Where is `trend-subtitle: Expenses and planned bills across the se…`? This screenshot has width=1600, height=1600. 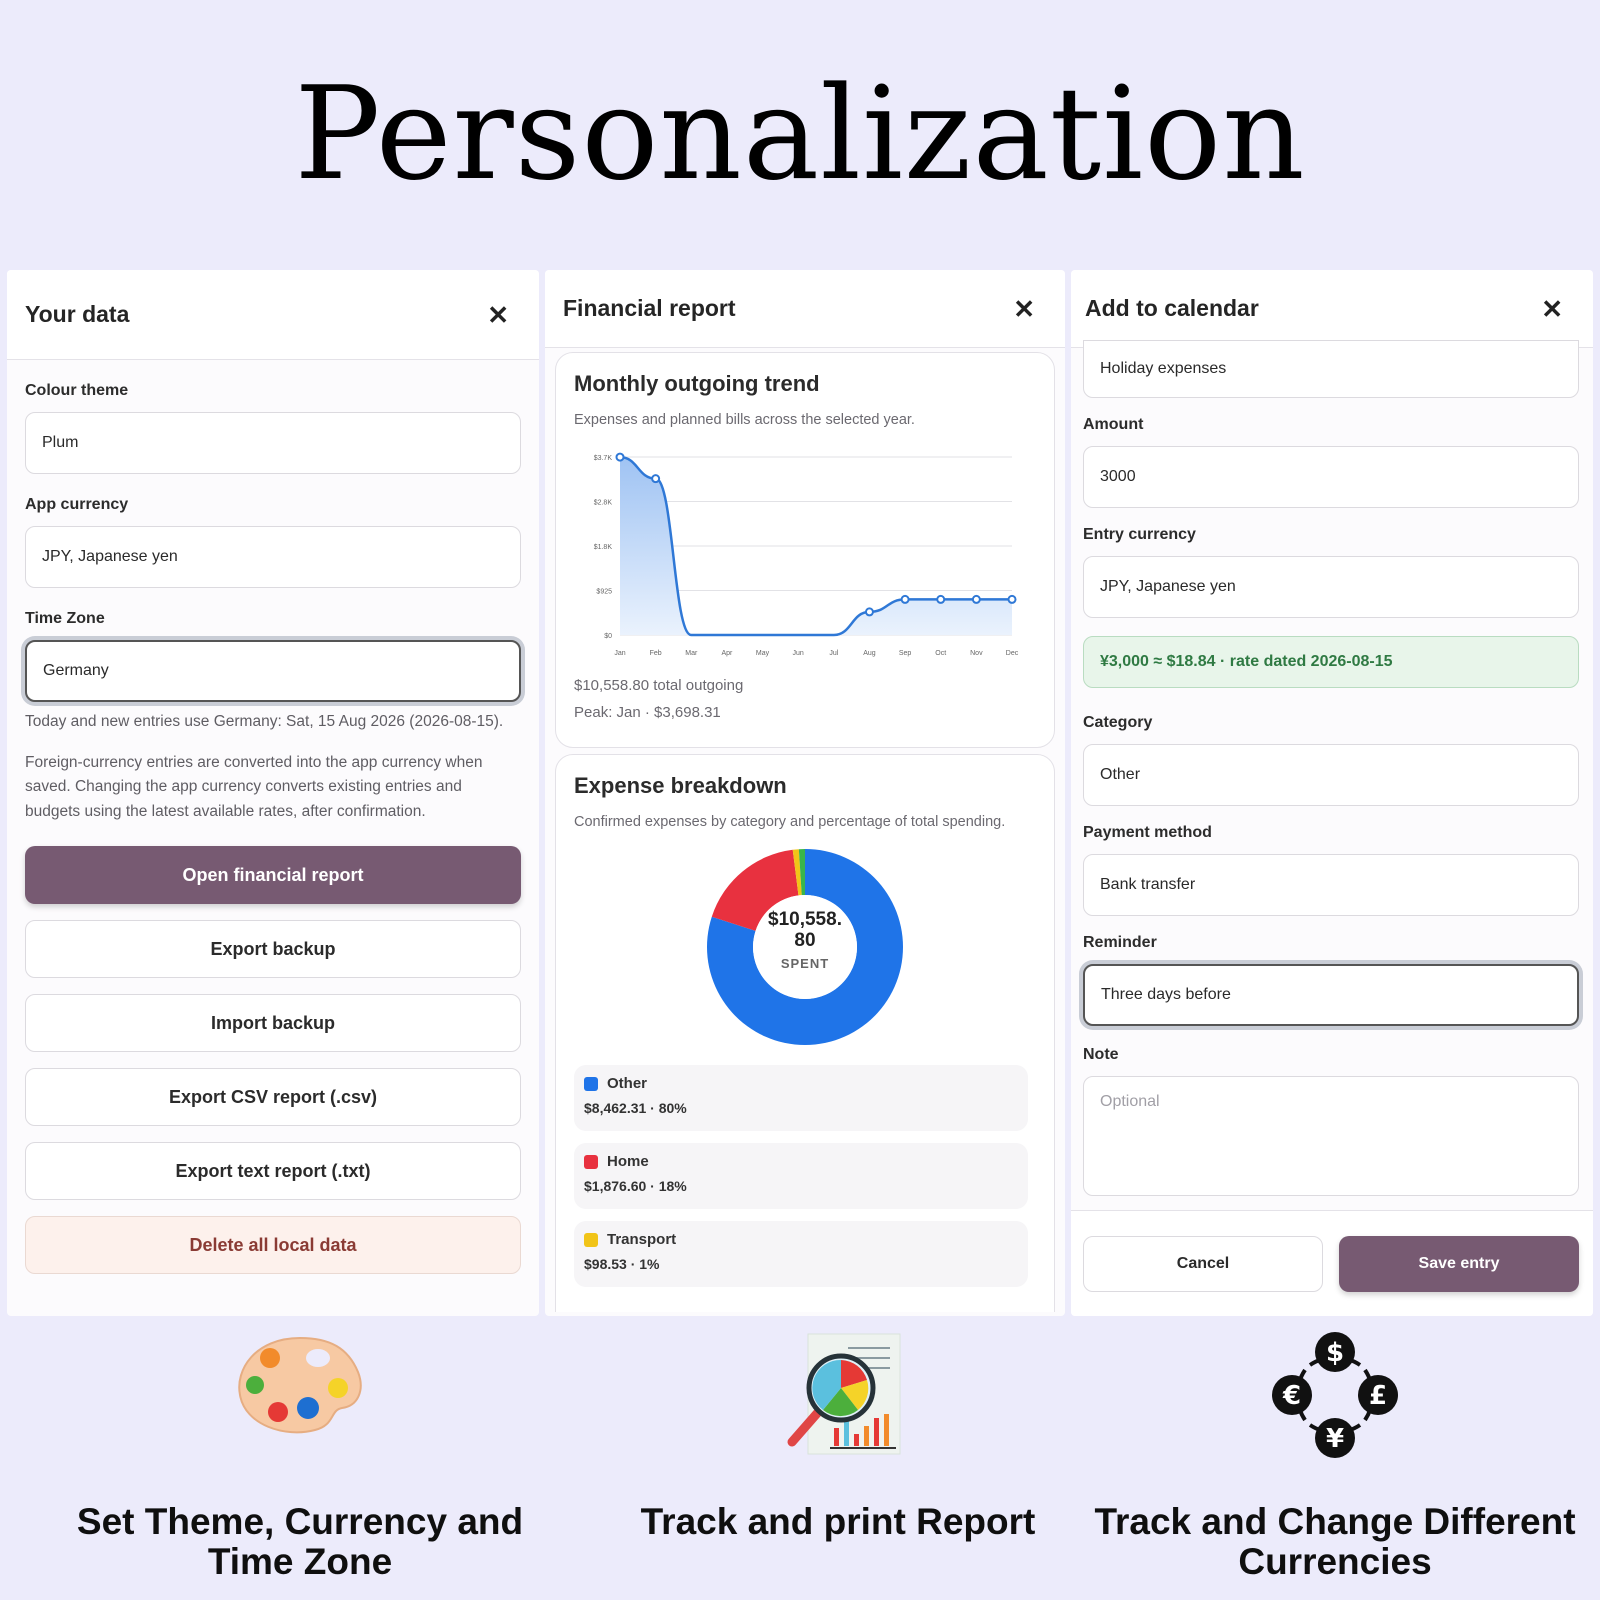 trend-subtitle: Expenses and planned bills across the se… is located at coordinates (744, 420).